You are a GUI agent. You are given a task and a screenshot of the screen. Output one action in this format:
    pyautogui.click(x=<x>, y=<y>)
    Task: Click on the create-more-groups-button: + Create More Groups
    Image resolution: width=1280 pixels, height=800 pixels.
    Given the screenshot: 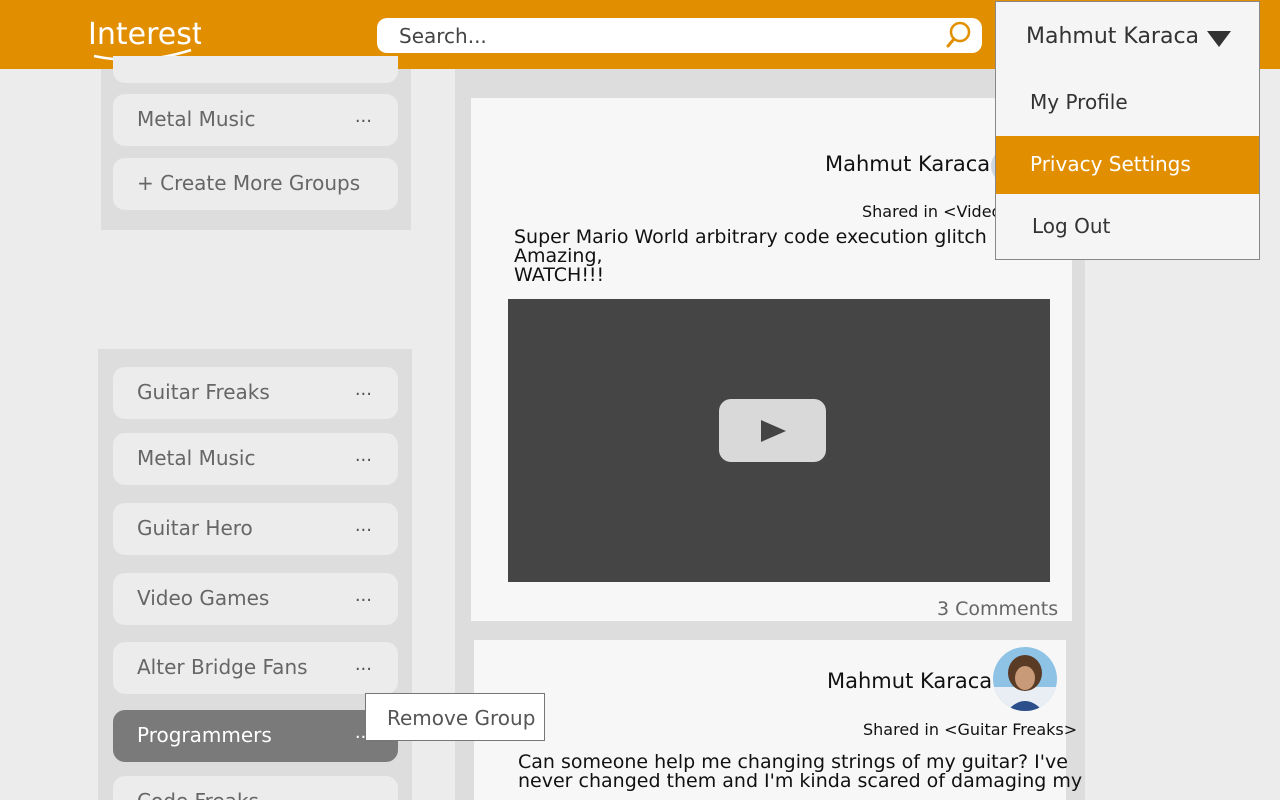 What is the action you would take?
    pyautogui.click(x=255, y=184)
    